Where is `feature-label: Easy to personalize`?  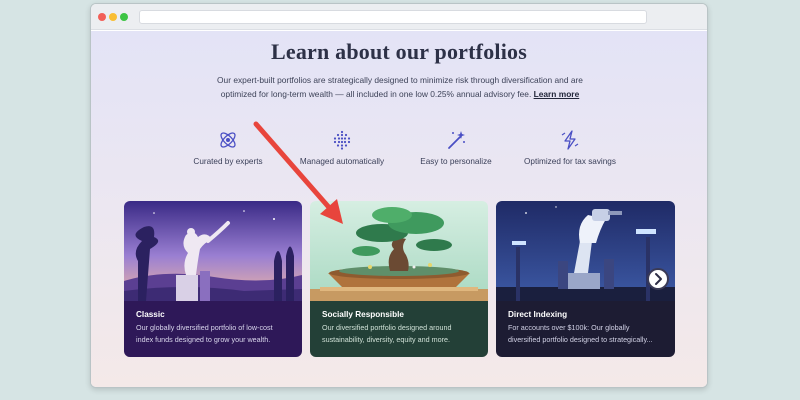
feature-label: Easy to personalize is located at coordinates (456, 161).